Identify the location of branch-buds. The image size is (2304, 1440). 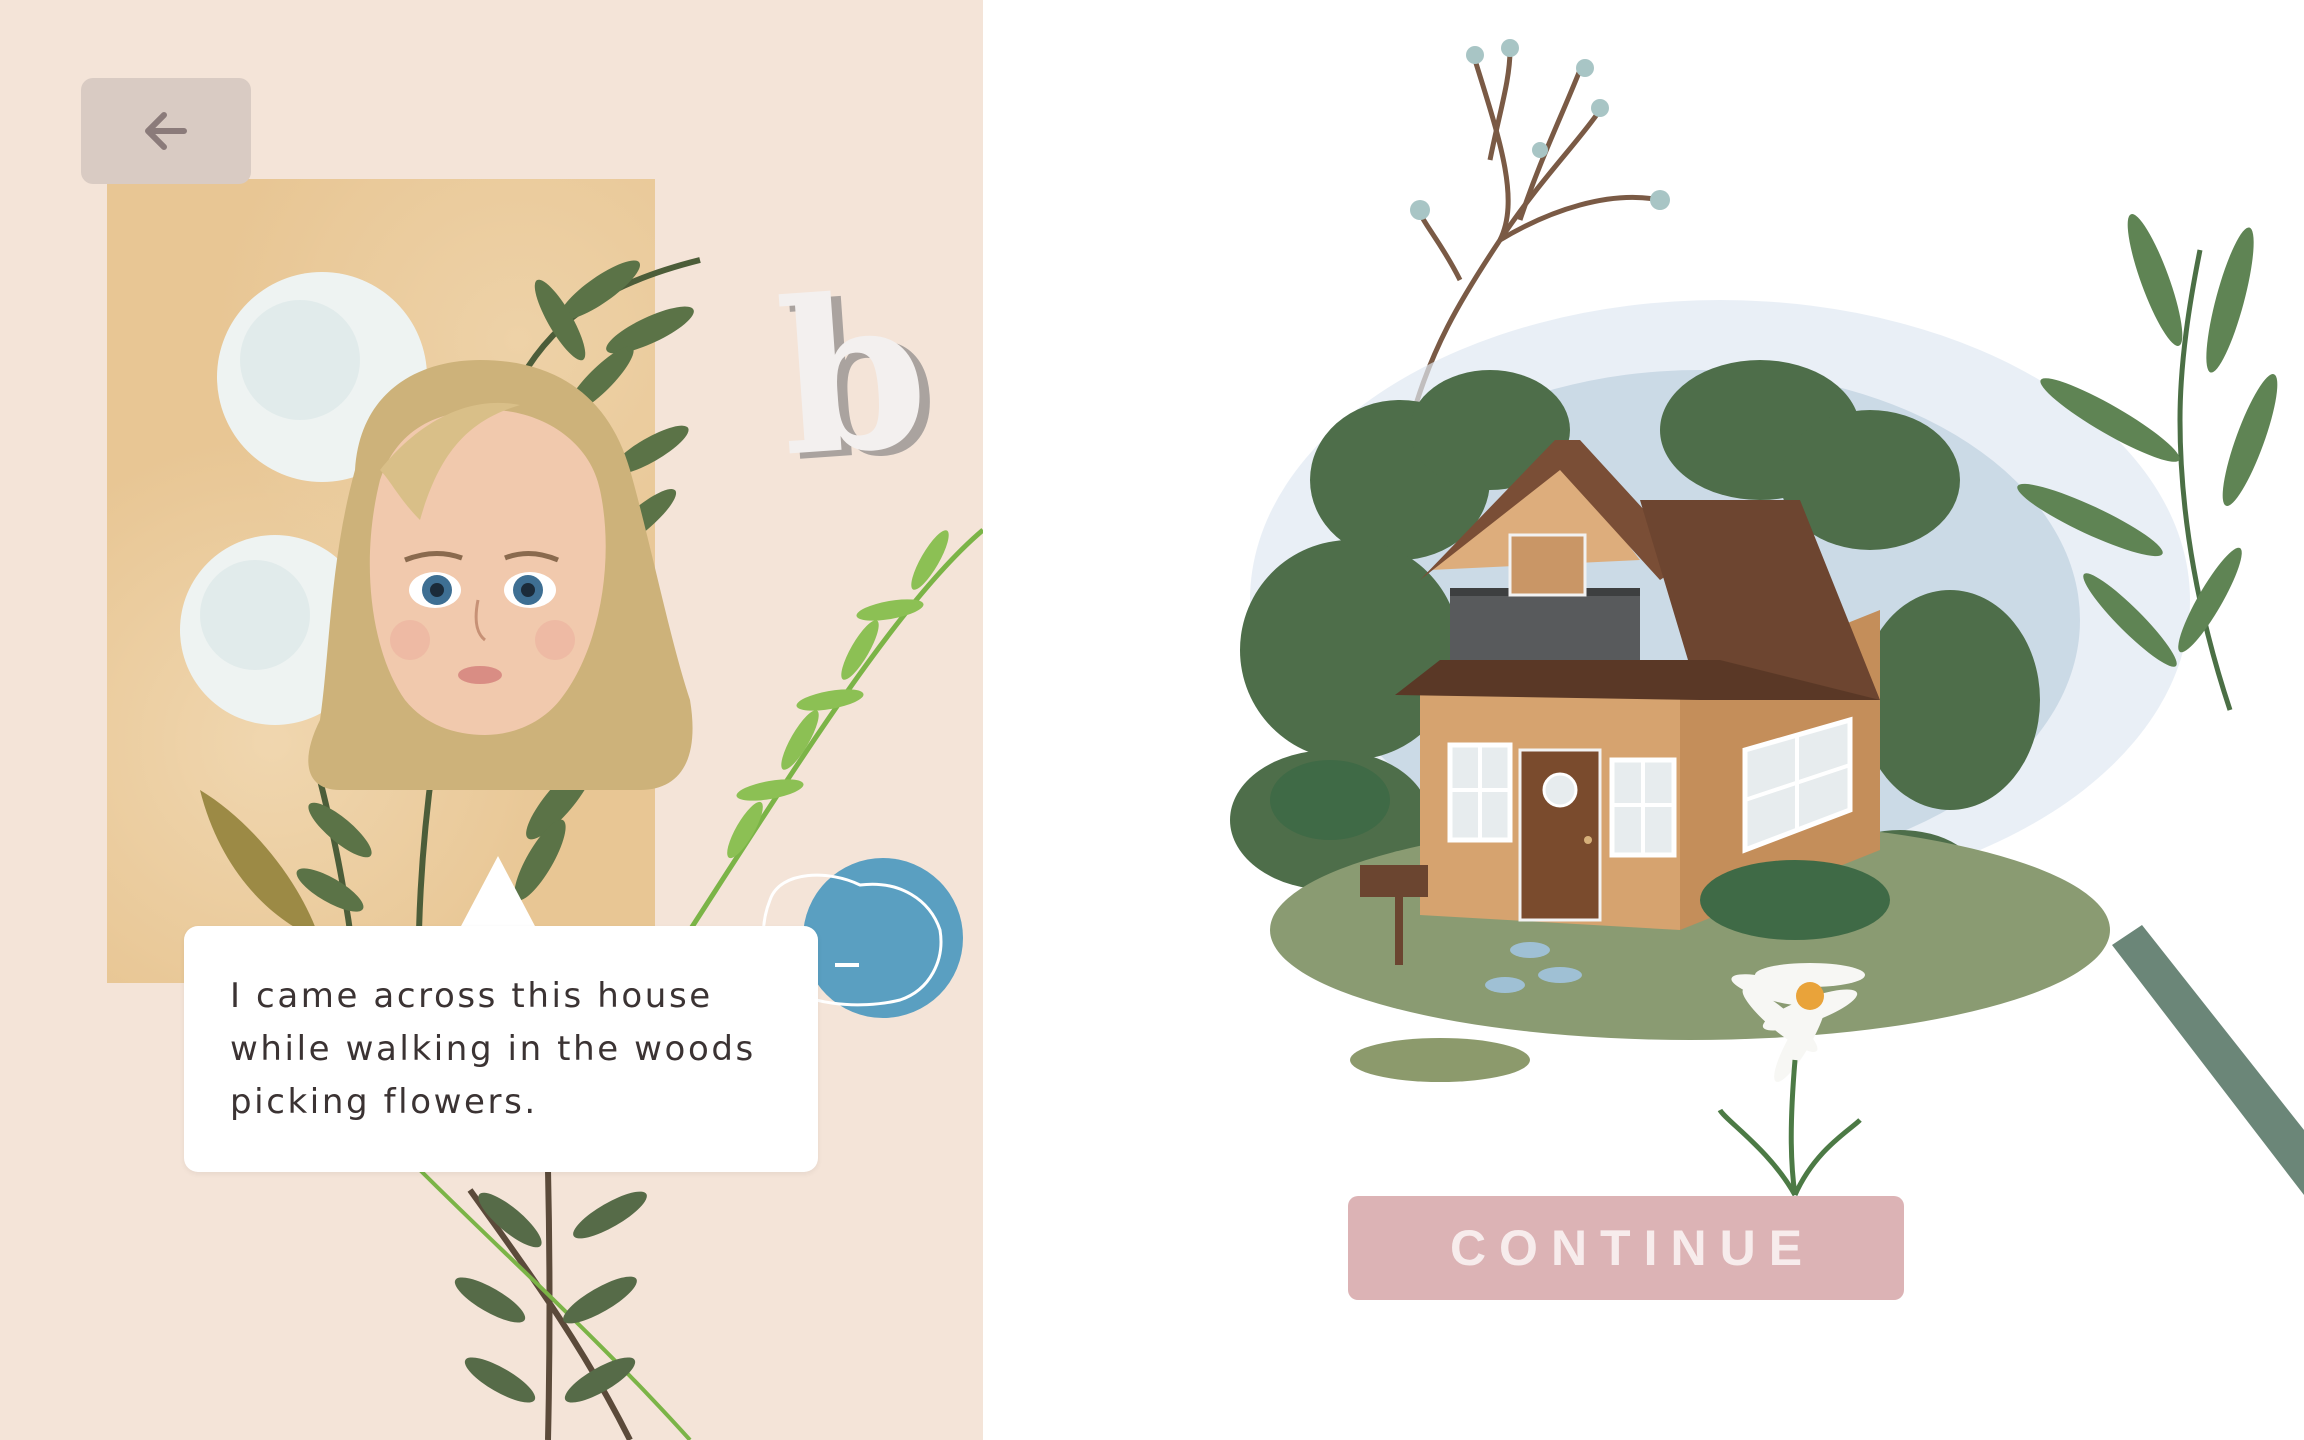
(1540, 129).